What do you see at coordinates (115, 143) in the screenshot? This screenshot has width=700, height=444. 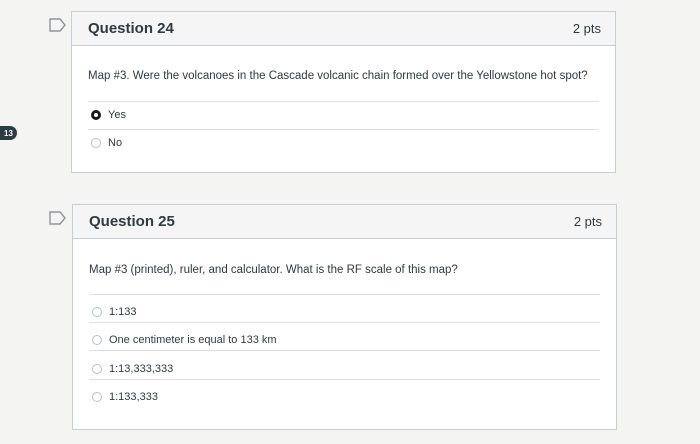 I see `answer-label: No` at bounding box center [115, 143].